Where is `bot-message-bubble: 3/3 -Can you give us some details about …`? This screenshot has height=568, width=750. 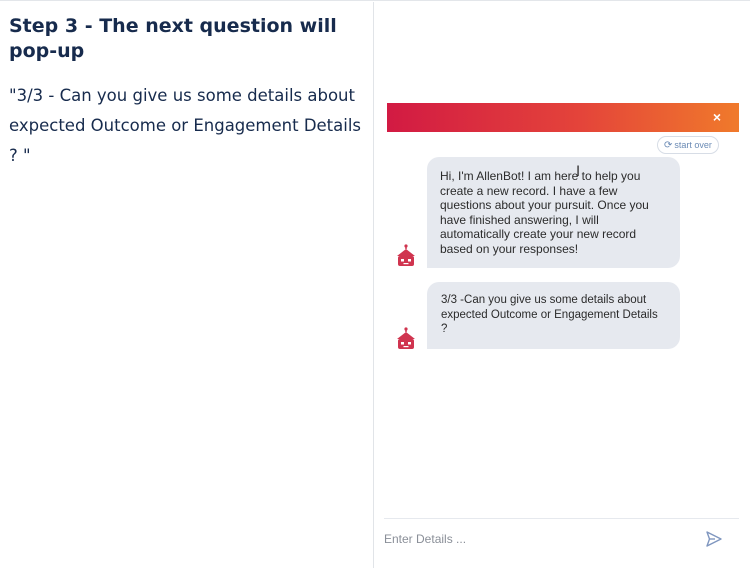 bot-message-bubble: 3/3 -Can you give us some details about … is located at coordinates (553, 315).